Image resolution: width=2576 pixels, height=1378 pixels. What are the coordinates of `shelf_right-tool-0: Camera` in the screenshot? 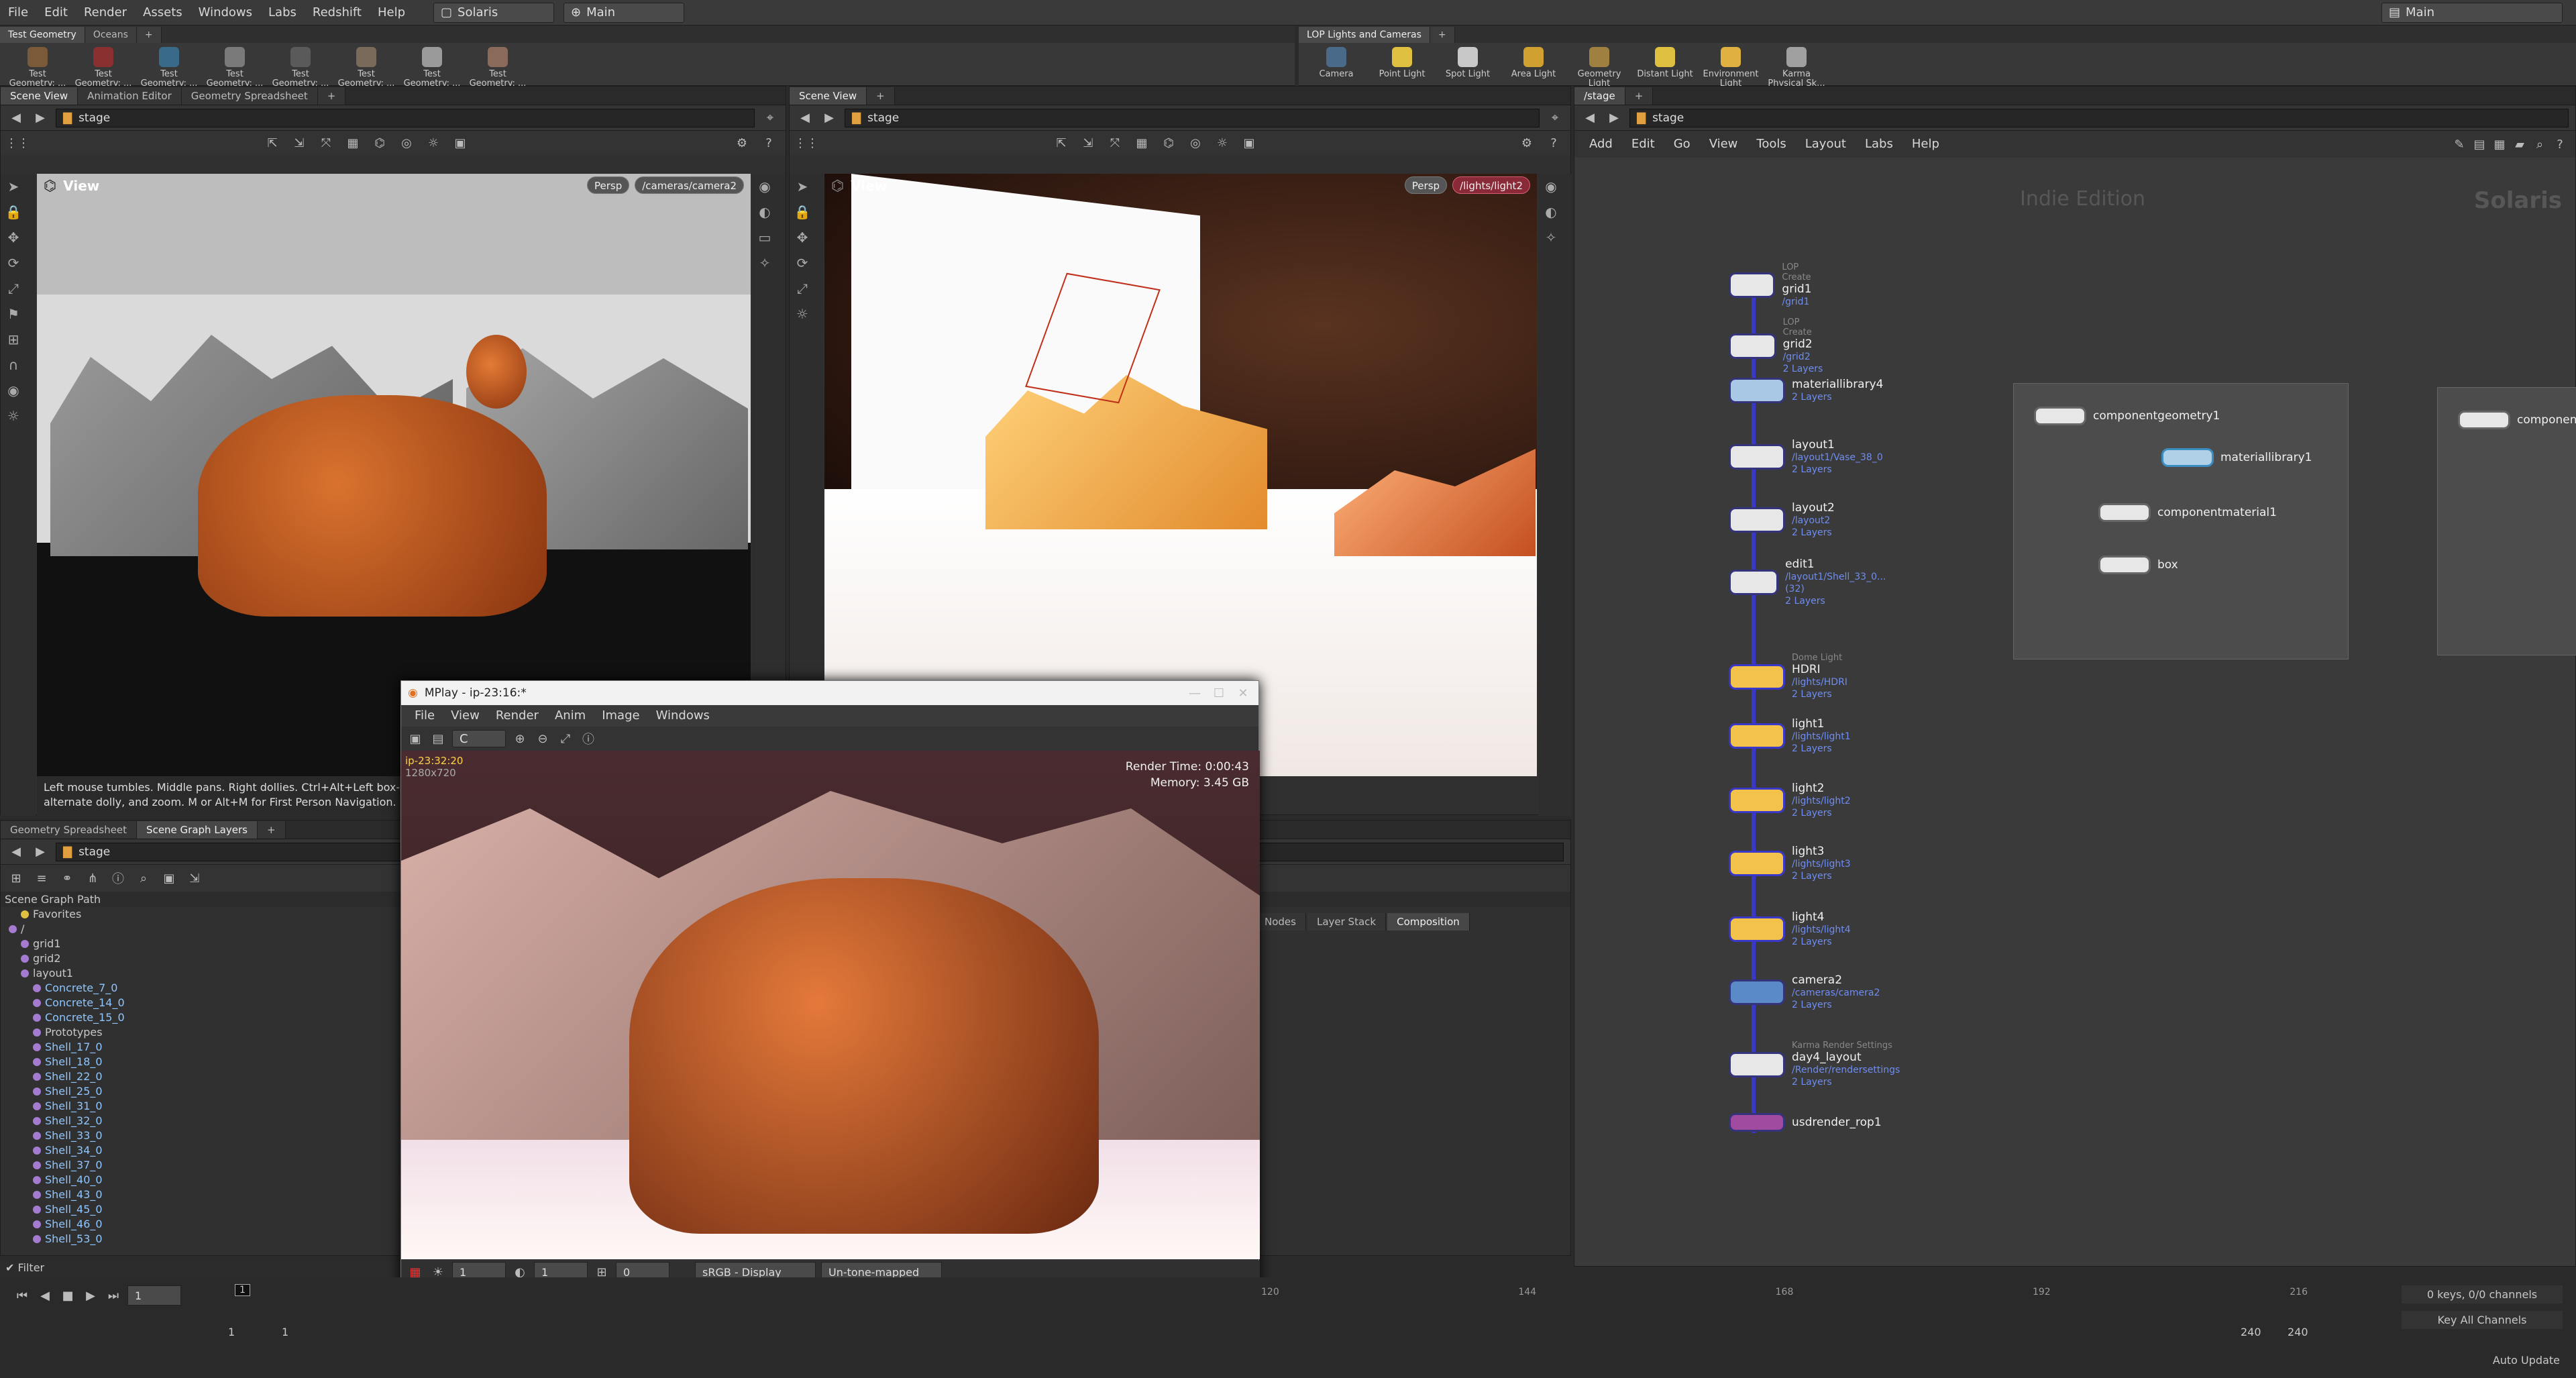 It's located at (1336, 68).